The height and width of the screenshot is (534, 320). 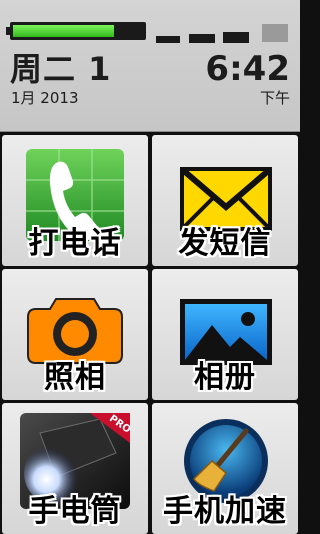 What do you see at coordinates (75, 243) in the screenshot?
I see `call-label: 打电话` at bounding box center [75, 243].